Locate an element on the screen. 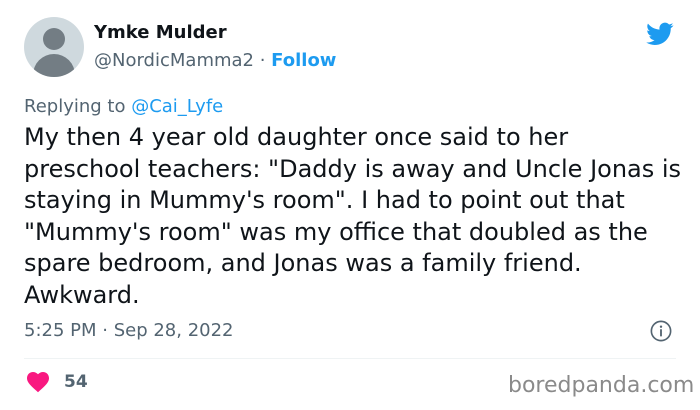  avatar is located at coordinates (54, 47).